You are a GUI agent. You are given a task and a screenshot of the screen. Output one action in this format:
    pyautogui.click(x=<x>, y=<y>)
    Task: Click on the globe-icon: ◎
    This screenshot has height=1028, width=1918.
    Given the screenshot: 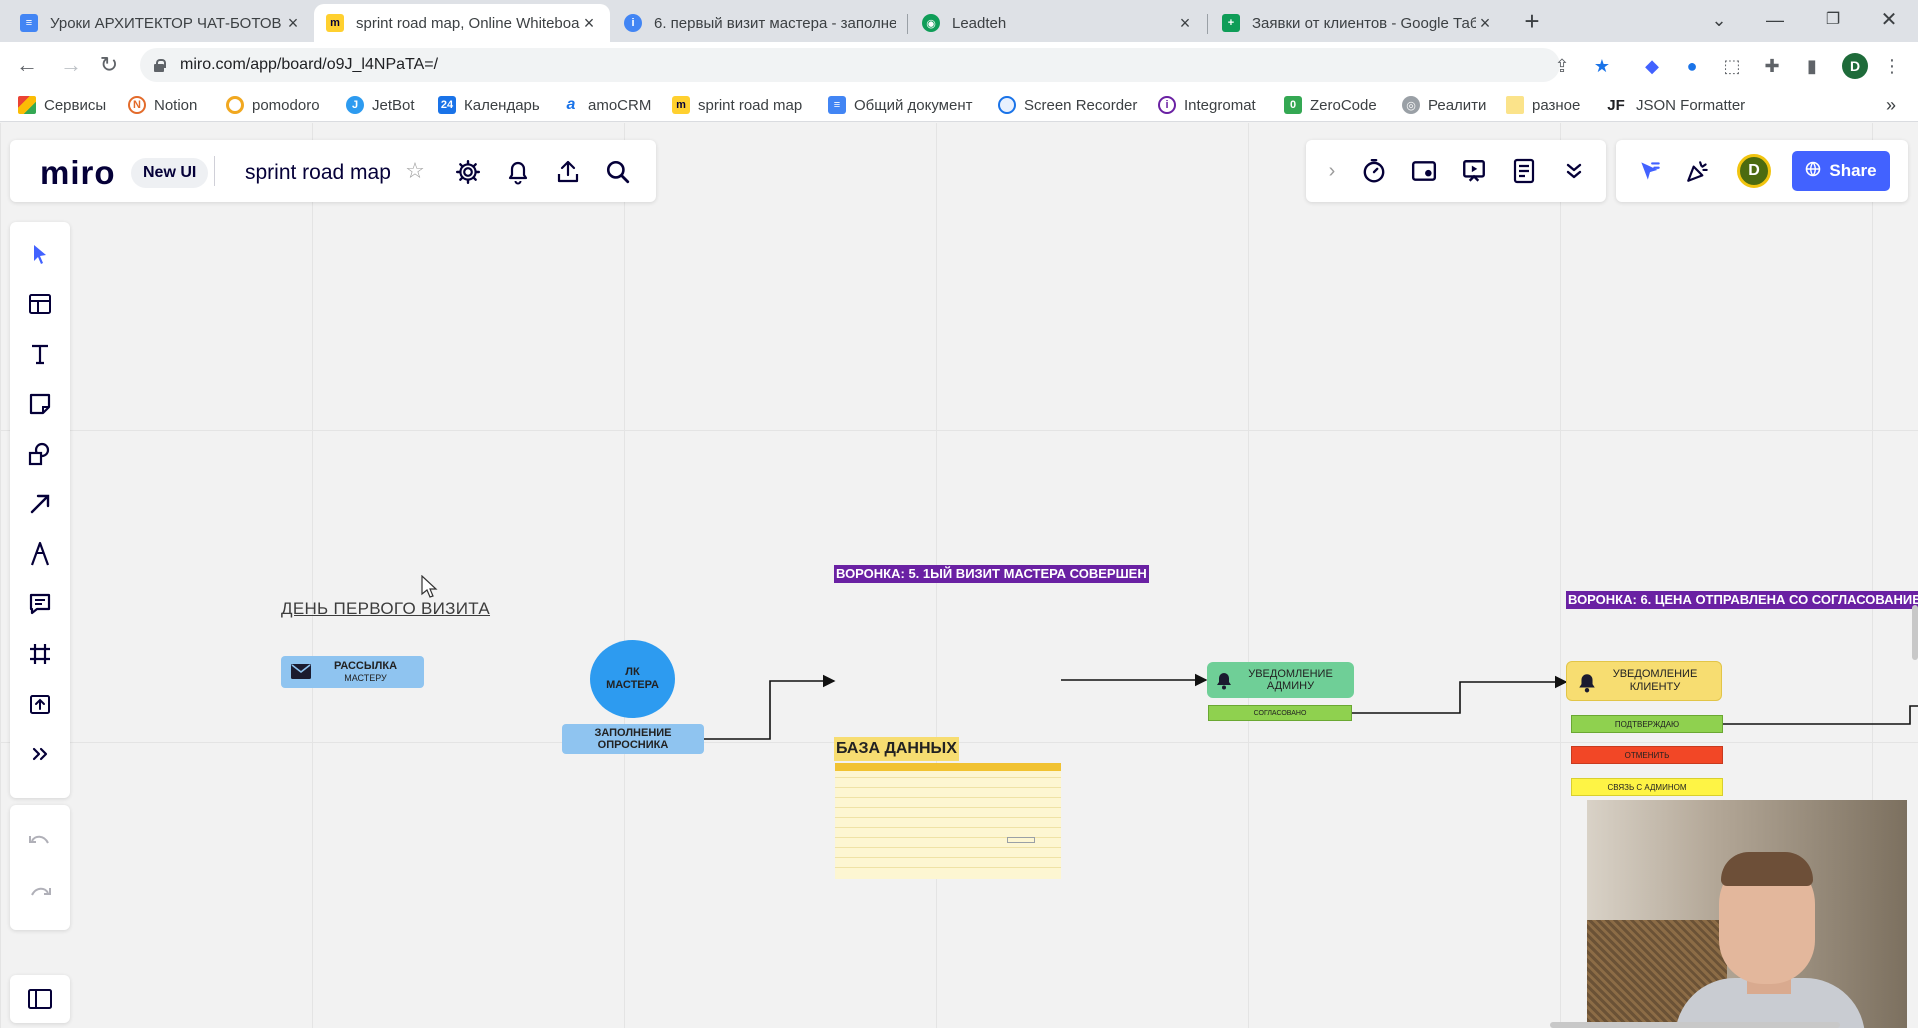 What is the action you would take?
    pyautogui.click(x=1411, y=105)
    